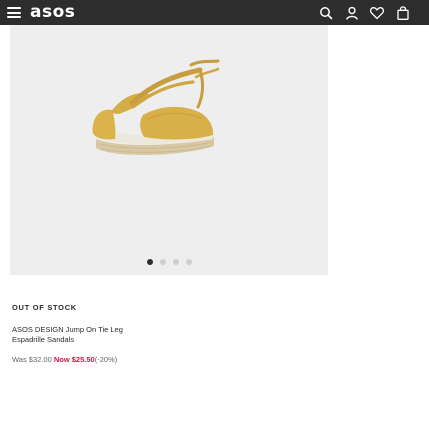 This screenshot has height=429, width=429. I want to click on saved-items-button, so click(377, 13).